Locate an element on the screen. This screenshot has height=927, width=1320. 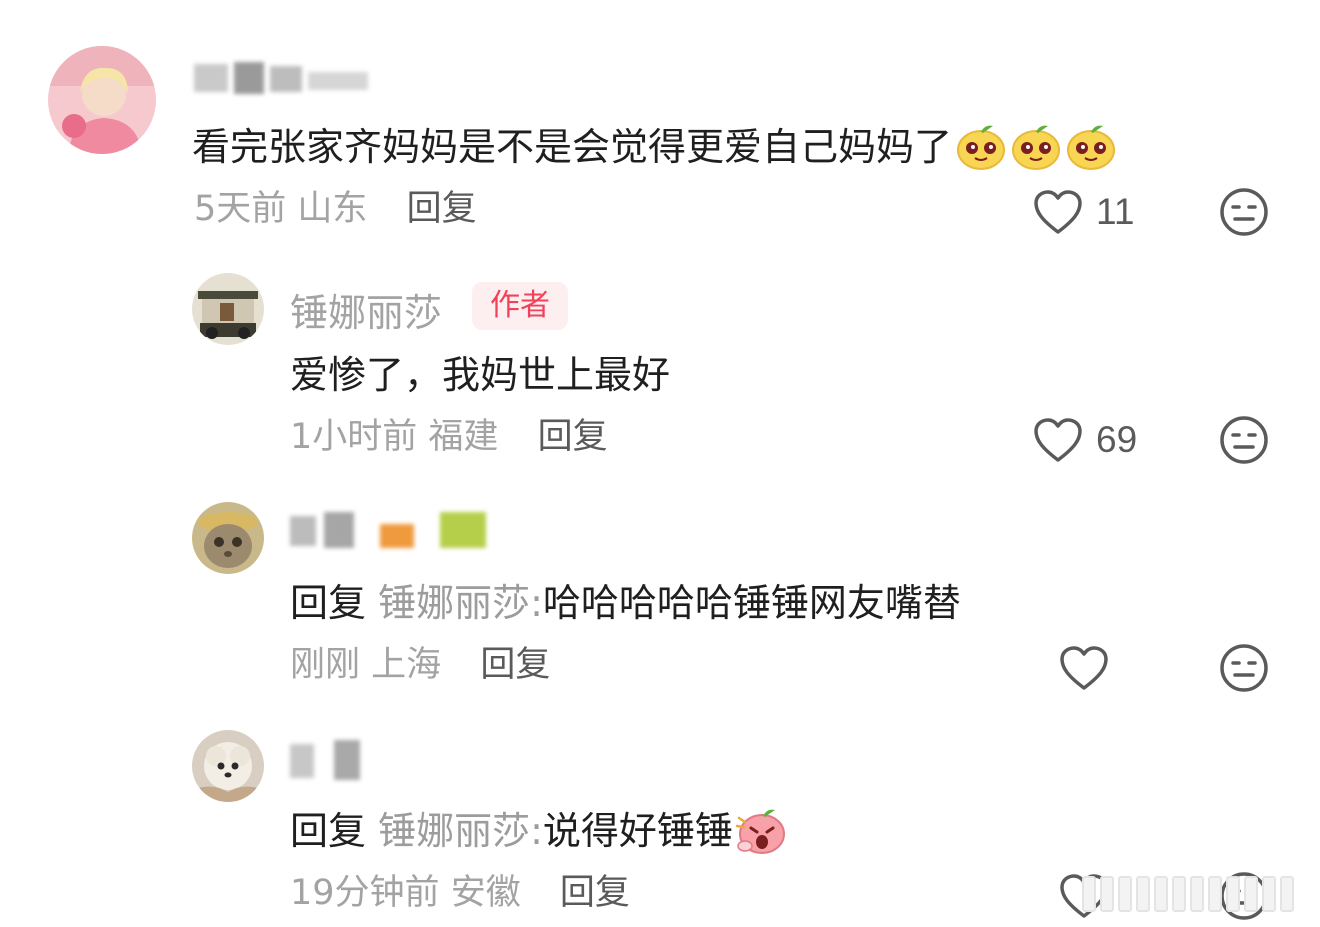
like-button: 69 is located at coordinates (1084, 440).